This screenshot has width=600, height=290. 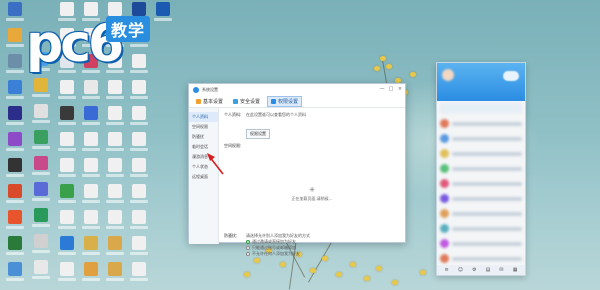 What do you see at coordinates (233, 114) in the screenshot?
I see `profile-label: 个人资料:` at bounding box center [233, 114].